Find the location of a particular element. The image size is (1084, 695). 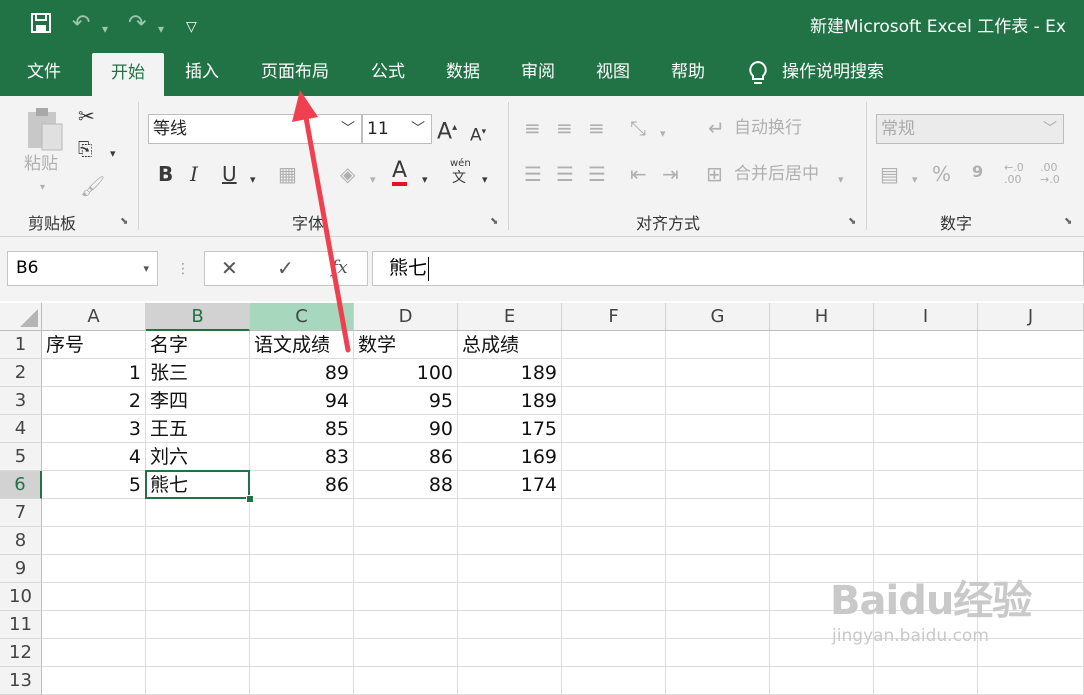

watermark-brand: Baidu经验 is located at coordinates (931, 601).